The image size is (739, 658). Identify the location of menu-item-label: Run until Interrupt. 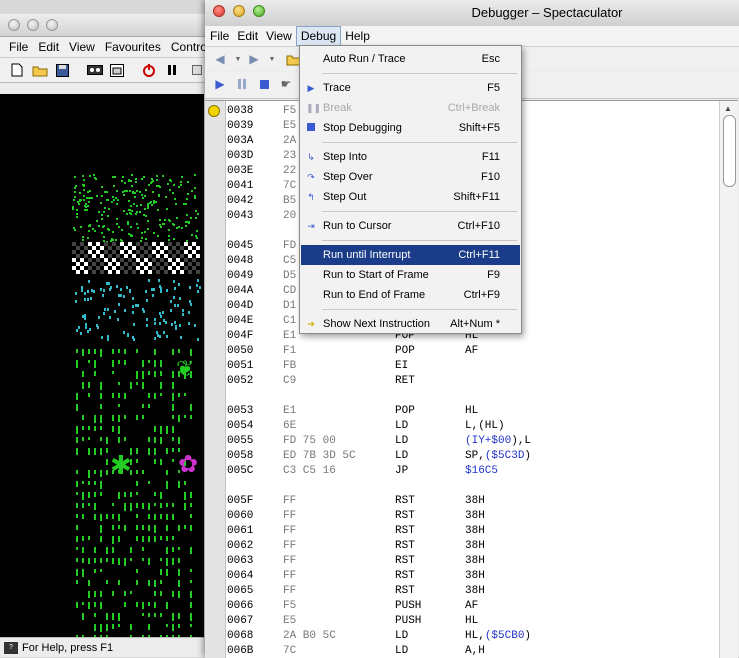
(367, 255).